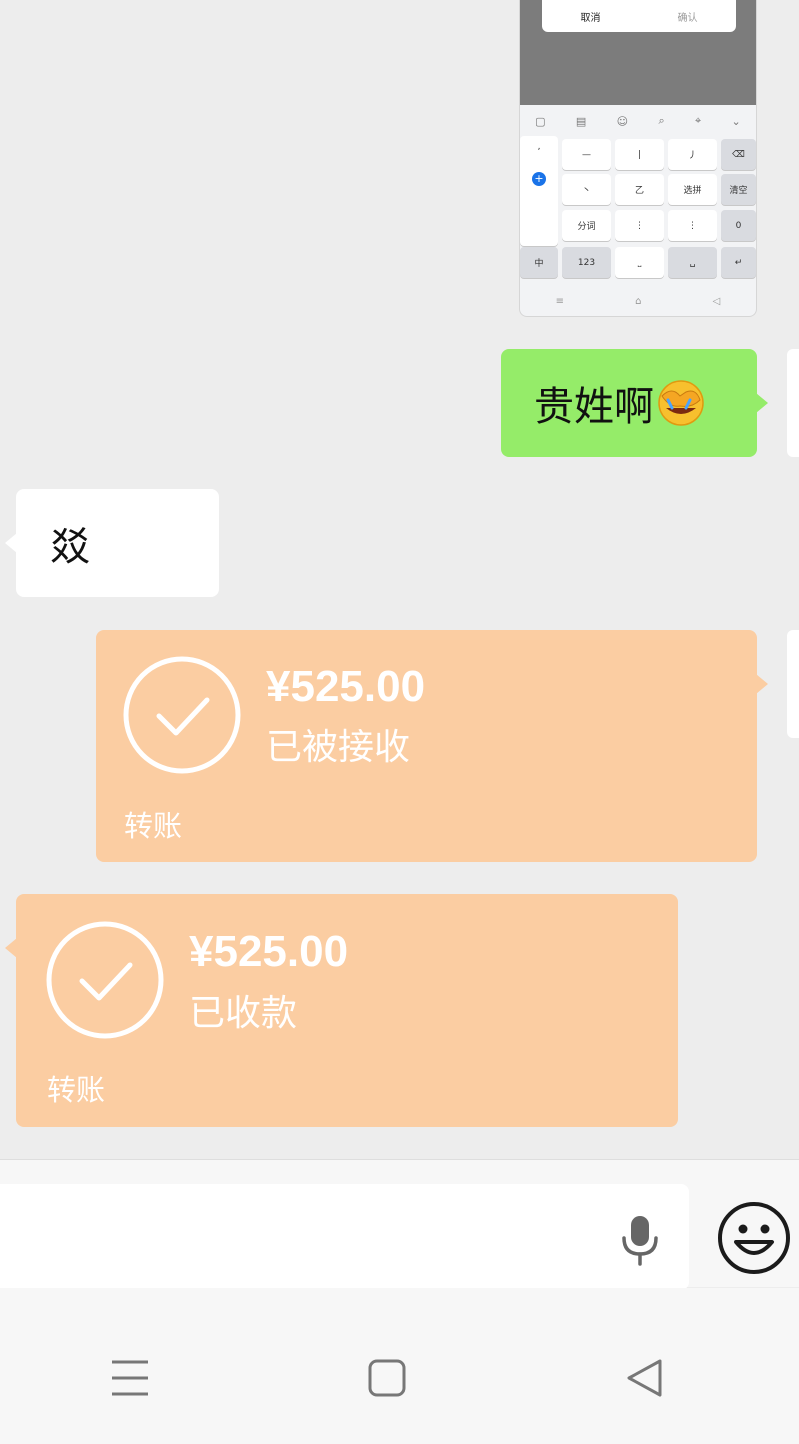 The image size is (799, 1444). What do you see at coordinates (387, 1378) in the screenshot?
I see `home-icon` at bounding box center [387, 1378].